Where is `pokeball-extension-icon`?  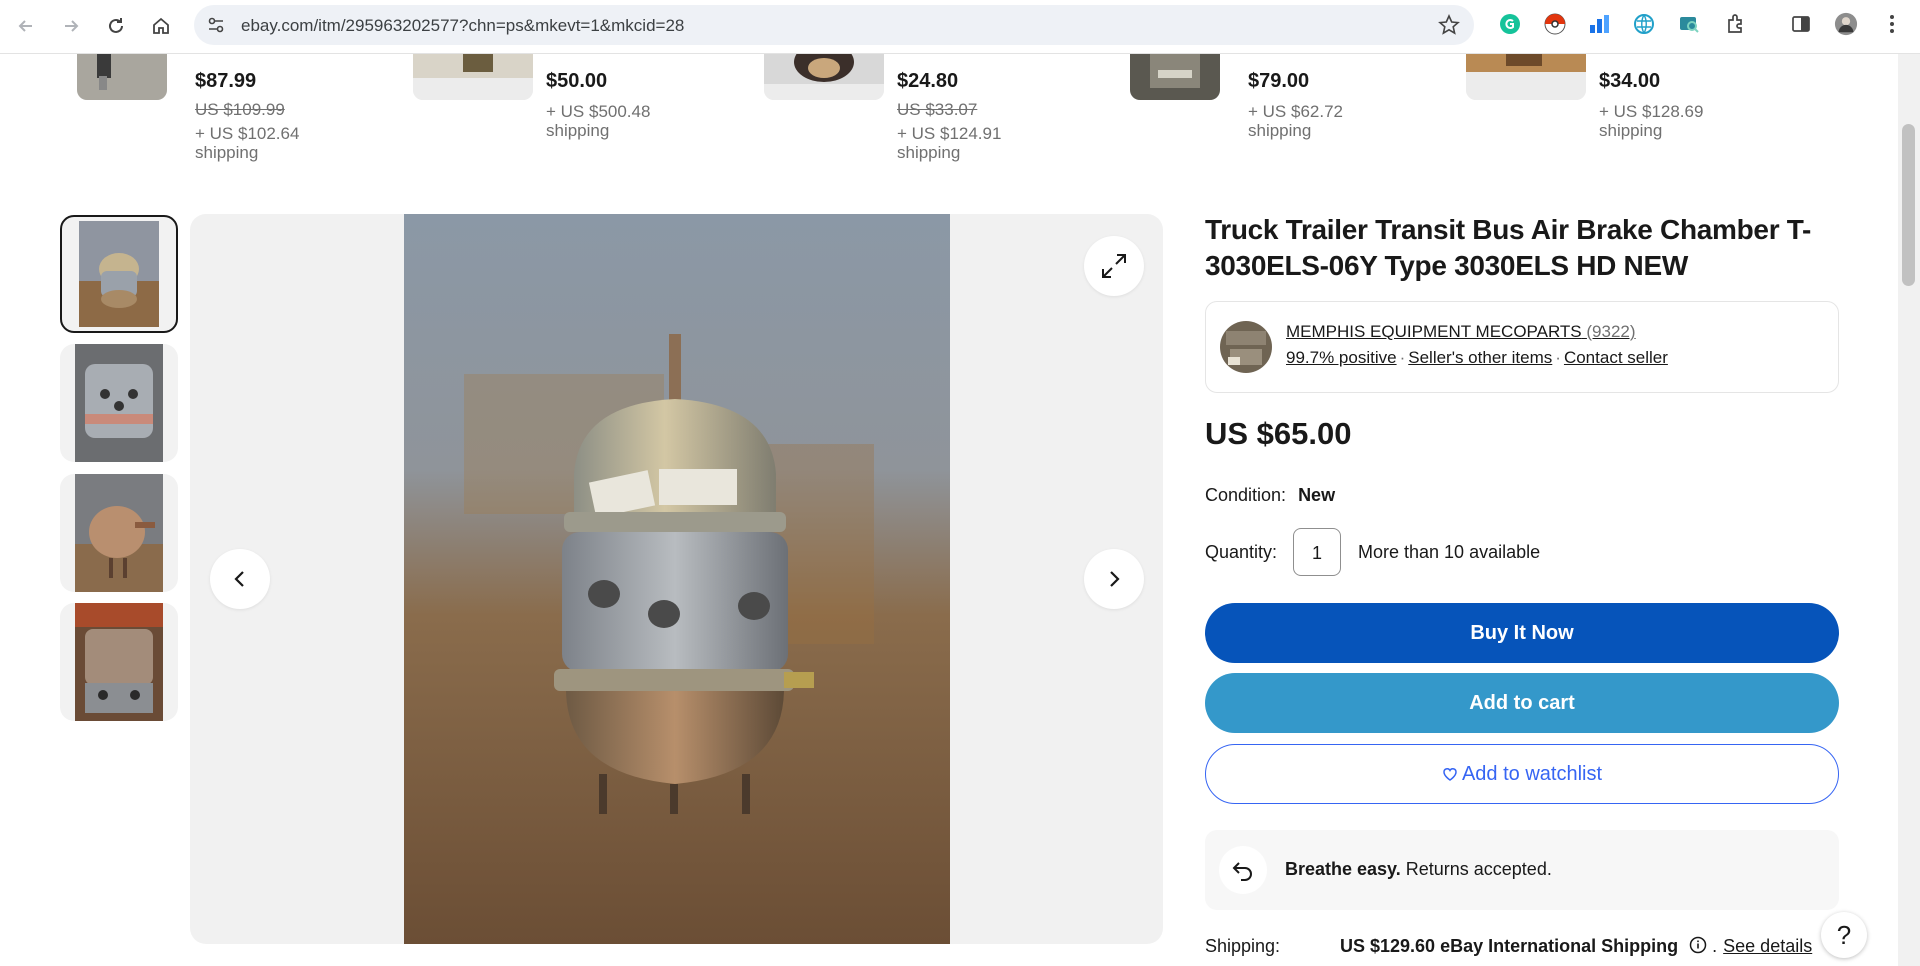
pokeball-extension-icon is located at coordinates (1555, 24).